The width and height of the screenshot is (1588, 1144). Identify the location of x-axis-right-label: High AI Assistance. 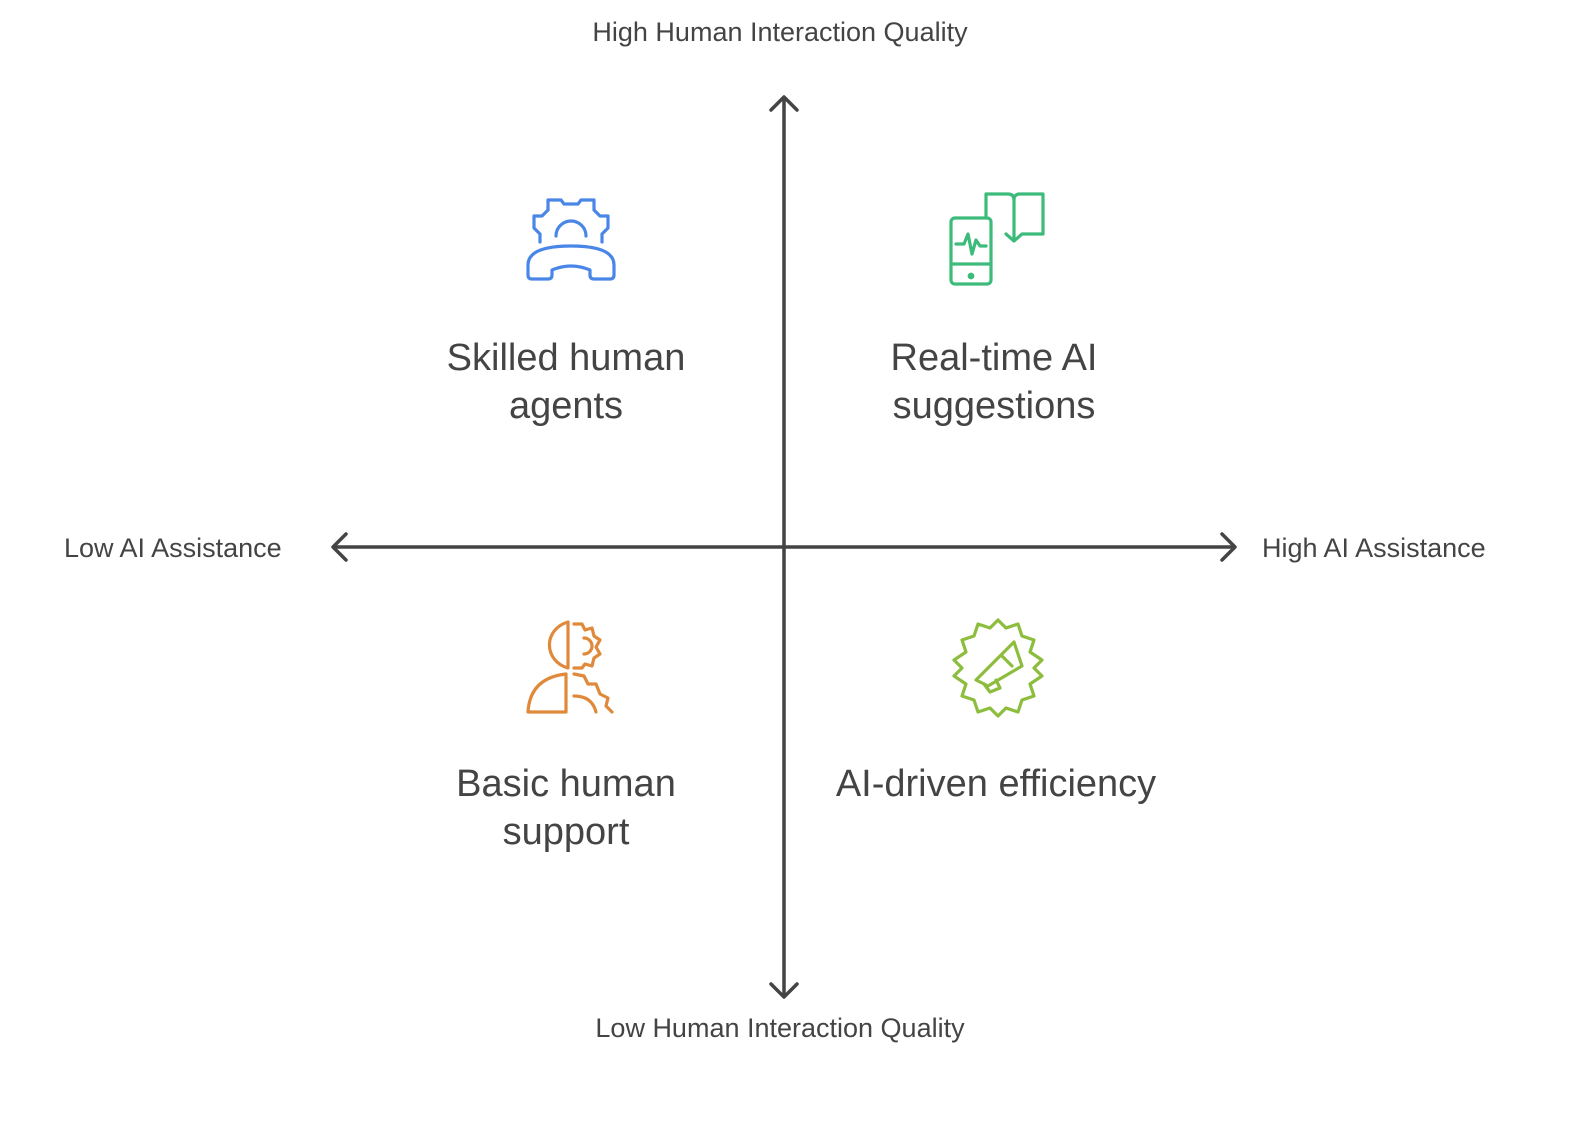
(1374, 548).